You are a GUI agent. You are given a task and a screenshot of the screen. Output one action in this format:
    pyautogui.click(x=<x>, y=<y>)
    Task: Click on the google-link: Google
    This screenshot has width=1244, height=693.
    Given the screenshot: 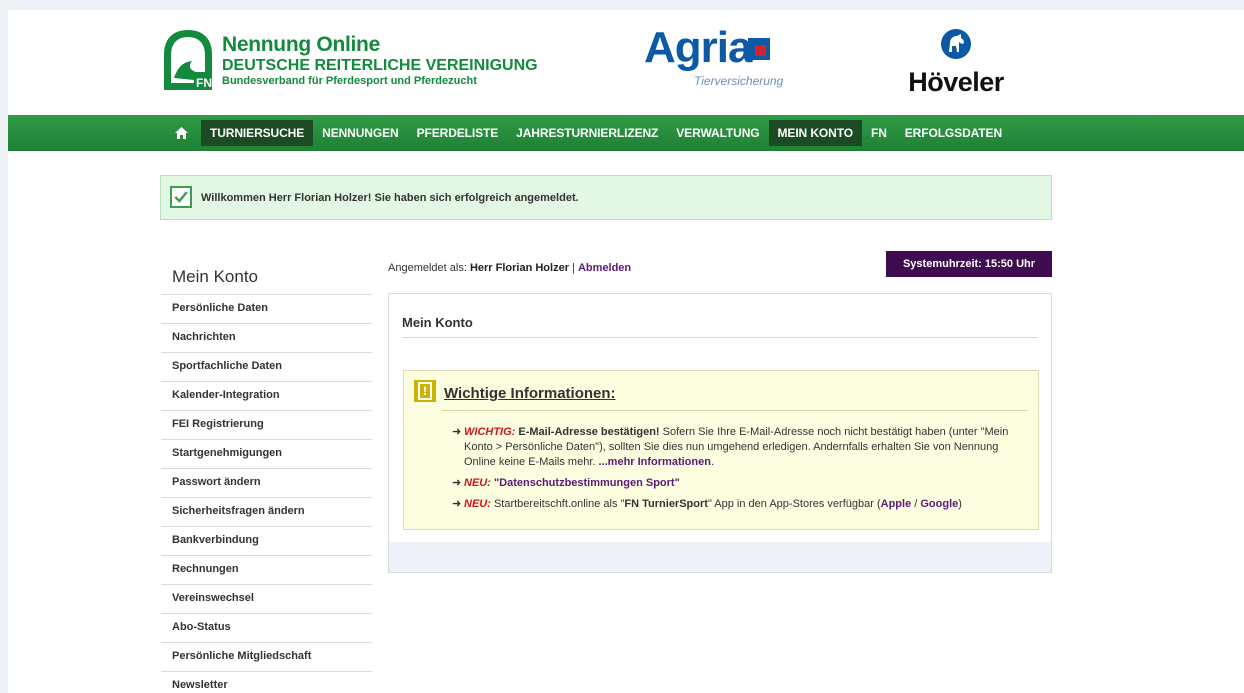 What is the action you would take?
    pyautogui.click(x=939, y=504)
    